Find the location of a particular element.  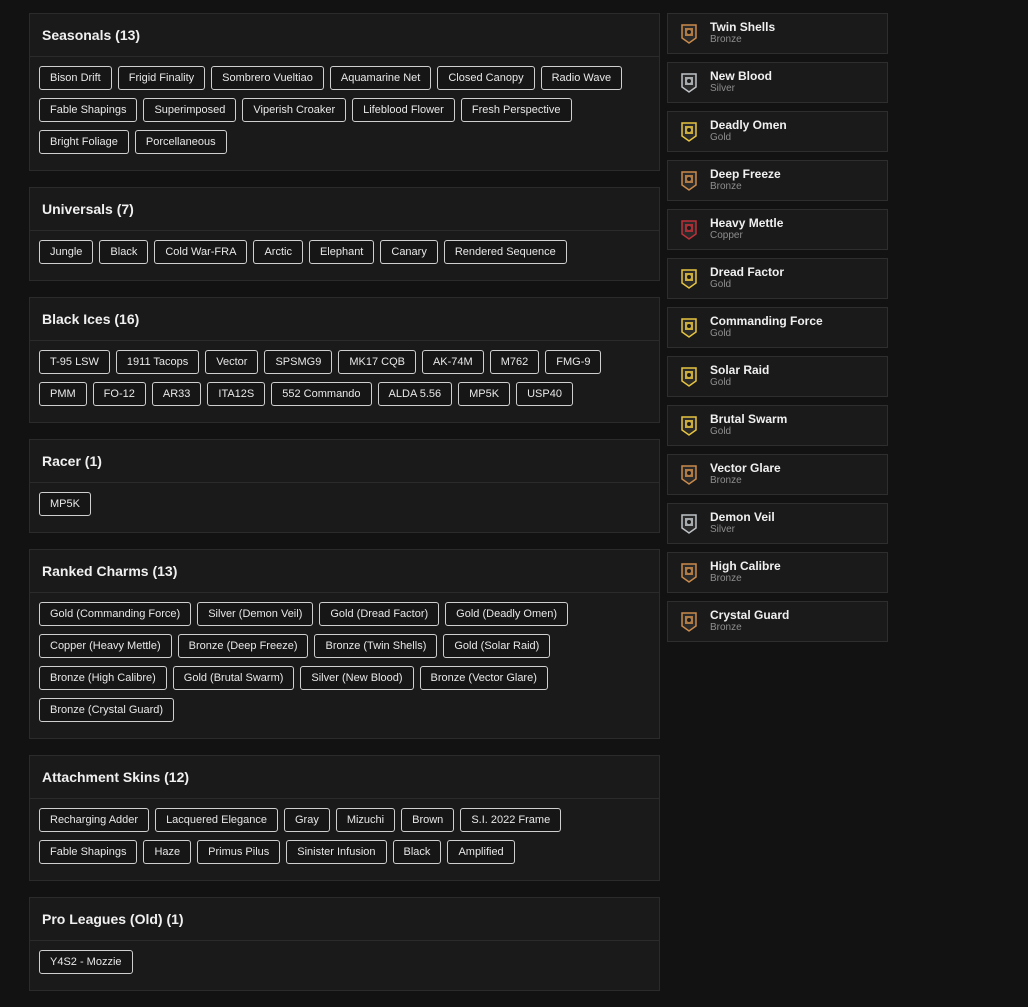

rank-charm-text: Vector Glare Bronze is located at coordinates (745, 474).